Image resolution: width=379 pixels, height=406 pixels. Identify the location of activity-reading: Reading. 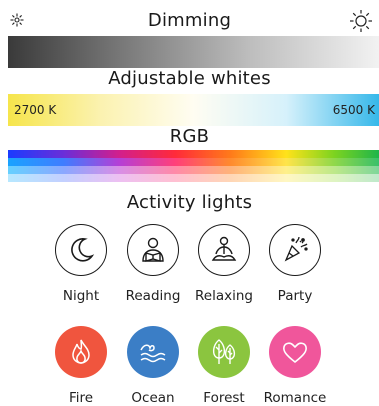
(153, 264).